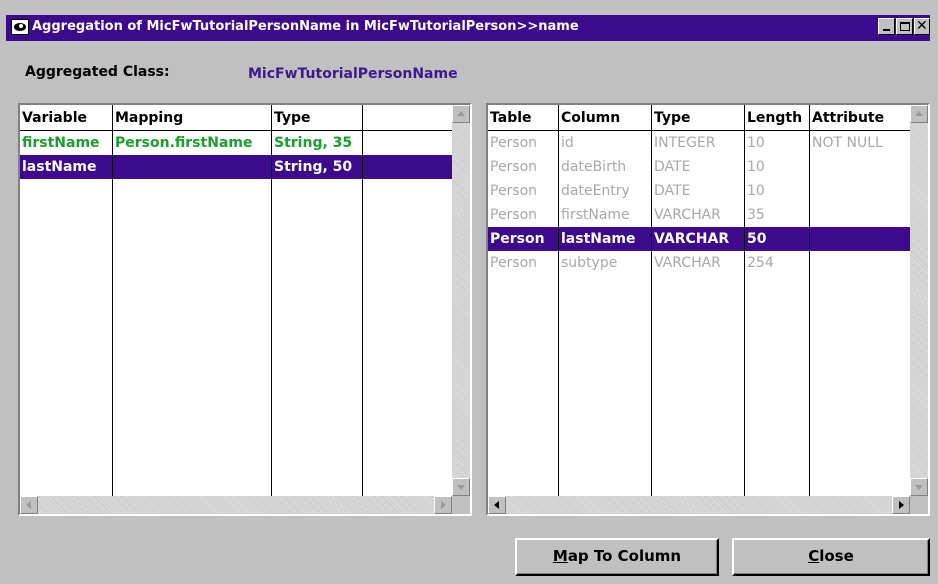  Describe the element at coordinates (184, 143) in the screenshot. I see `cell-mapping: Person.firstName` at that location.